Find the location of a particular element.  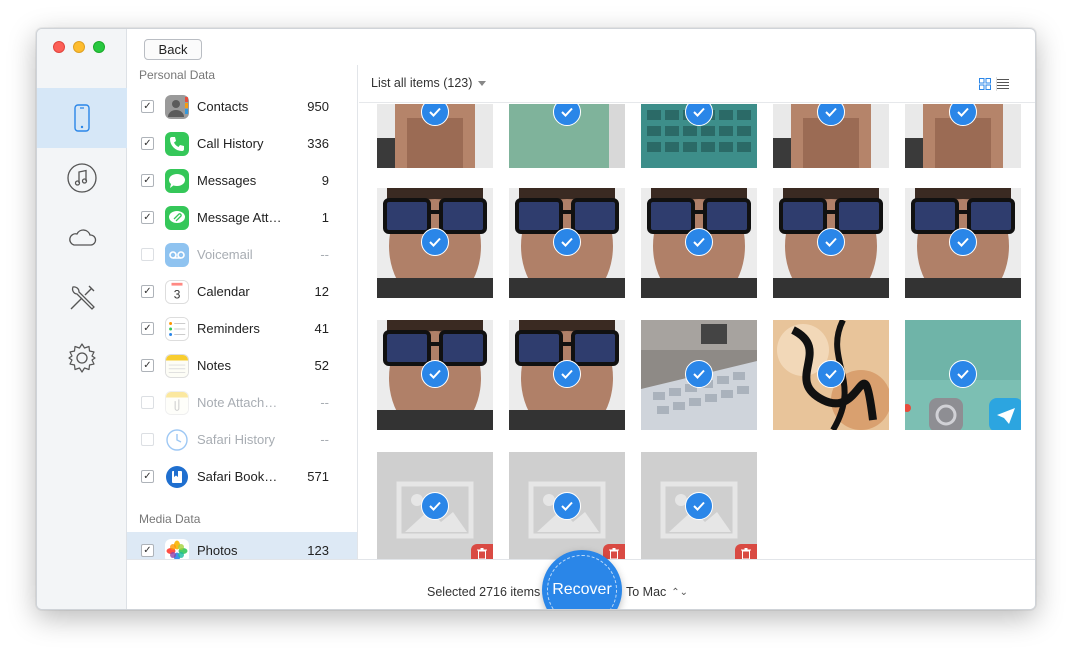

rail-item-device is located at coordinates (82, 118).